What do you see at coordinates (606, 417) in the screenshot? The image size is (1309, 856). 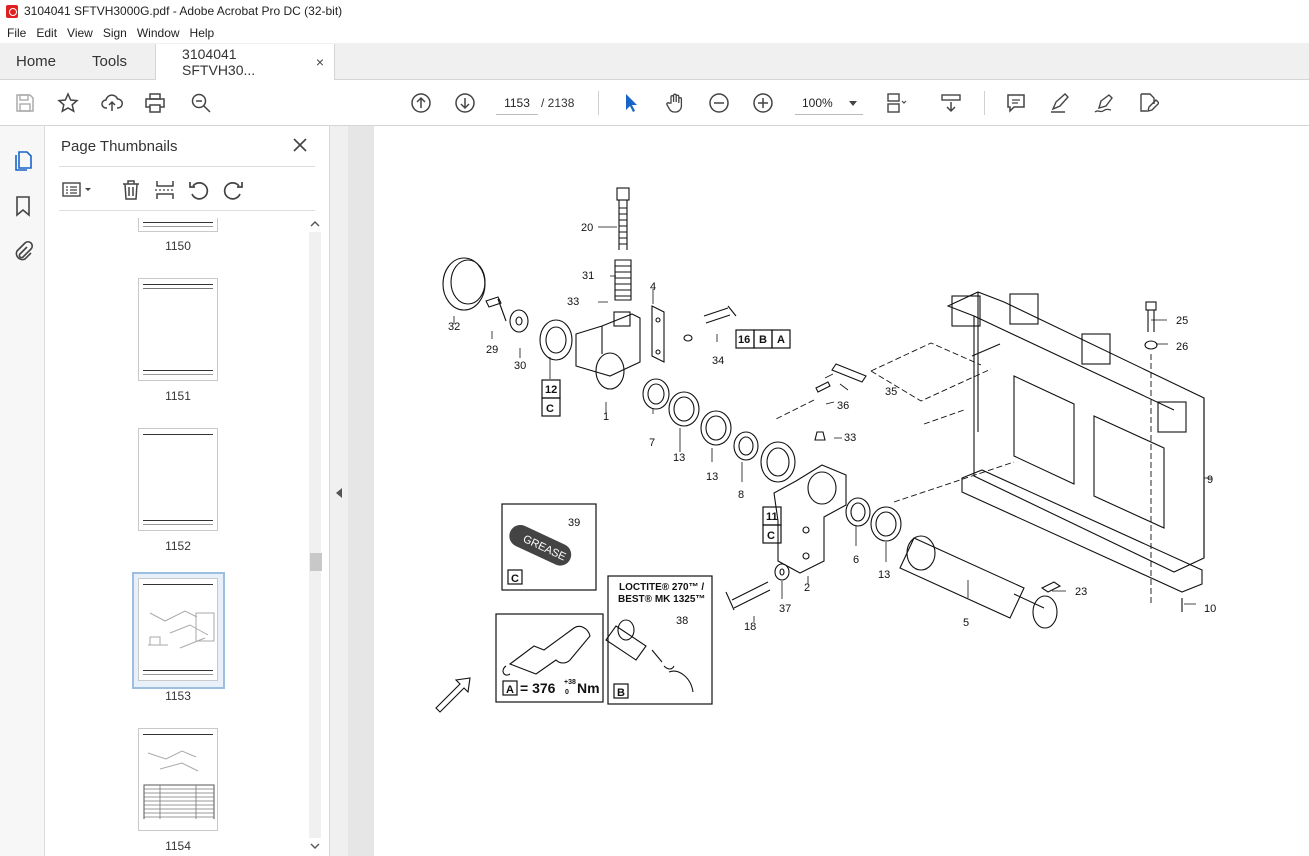 I see `part-number: 1` at bounding box center [606, 417].